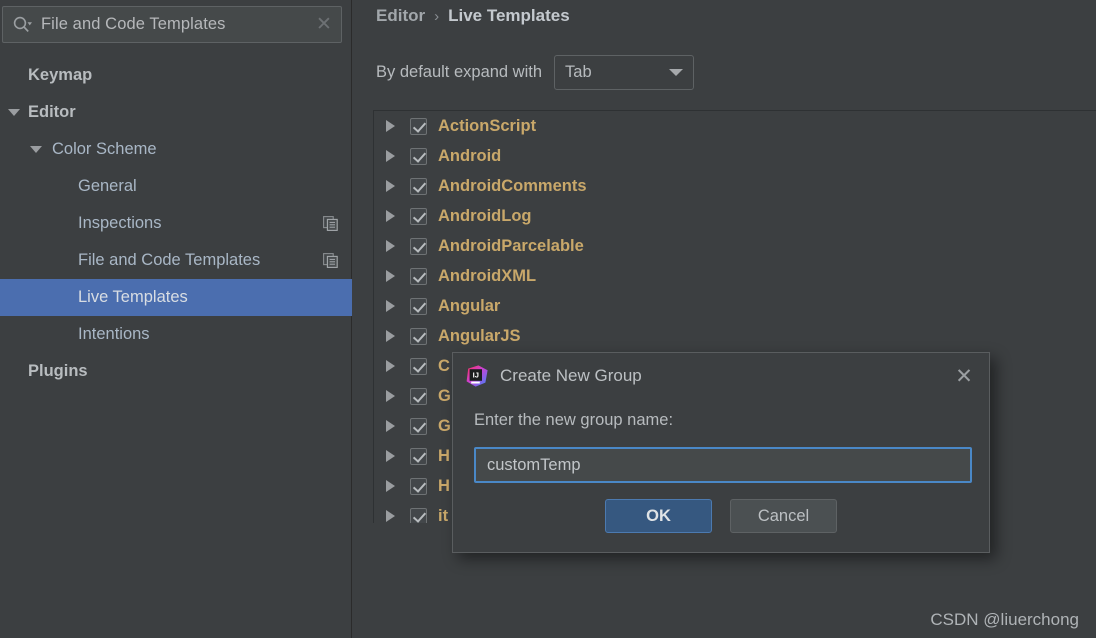  Describe the element at coordinates (571, 375) in the screenshot. I see `dialog-title: Create New Group` at that location.